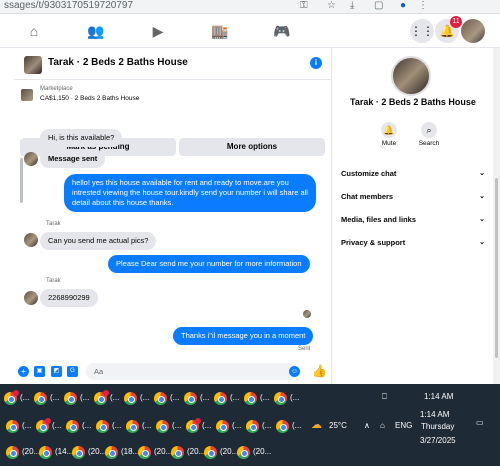  I want to click on extensions-icon: ▢, so click(378, 6).